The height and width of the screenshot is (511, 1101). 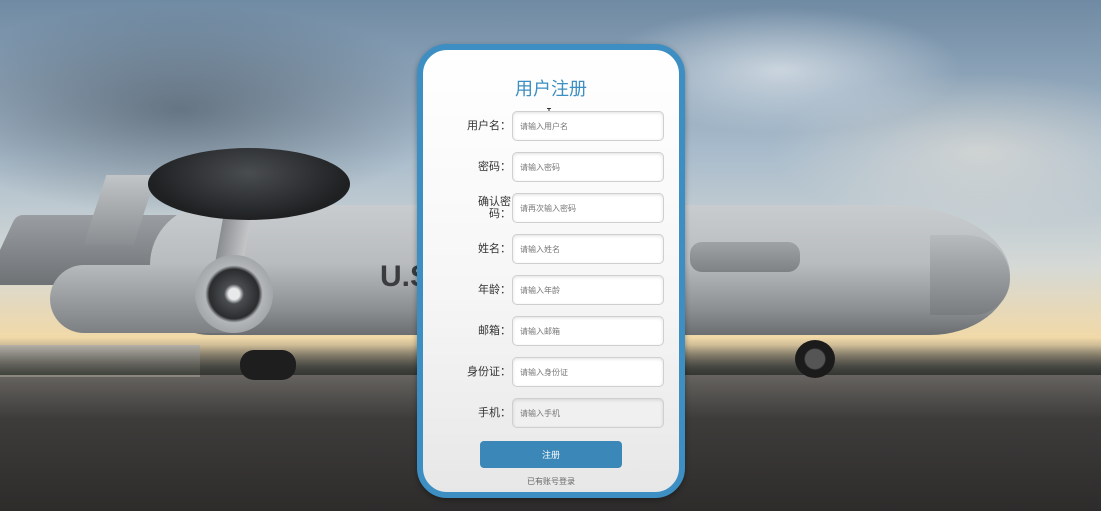 What do you see at coordinates (588, 290) in the screenshot?
I see `age-input` at bounding box center [588, 290].